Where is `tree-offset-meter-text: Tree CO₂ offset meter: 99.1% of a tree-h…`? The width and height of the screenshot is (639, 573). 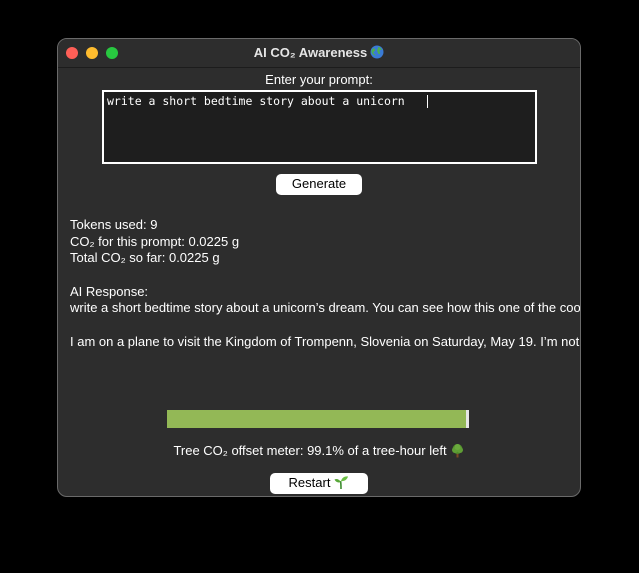 tree-offset-meter-text: Tree CO₂ offset meter: 99.1% of a tree-h… is located at coordinates (310, 450).